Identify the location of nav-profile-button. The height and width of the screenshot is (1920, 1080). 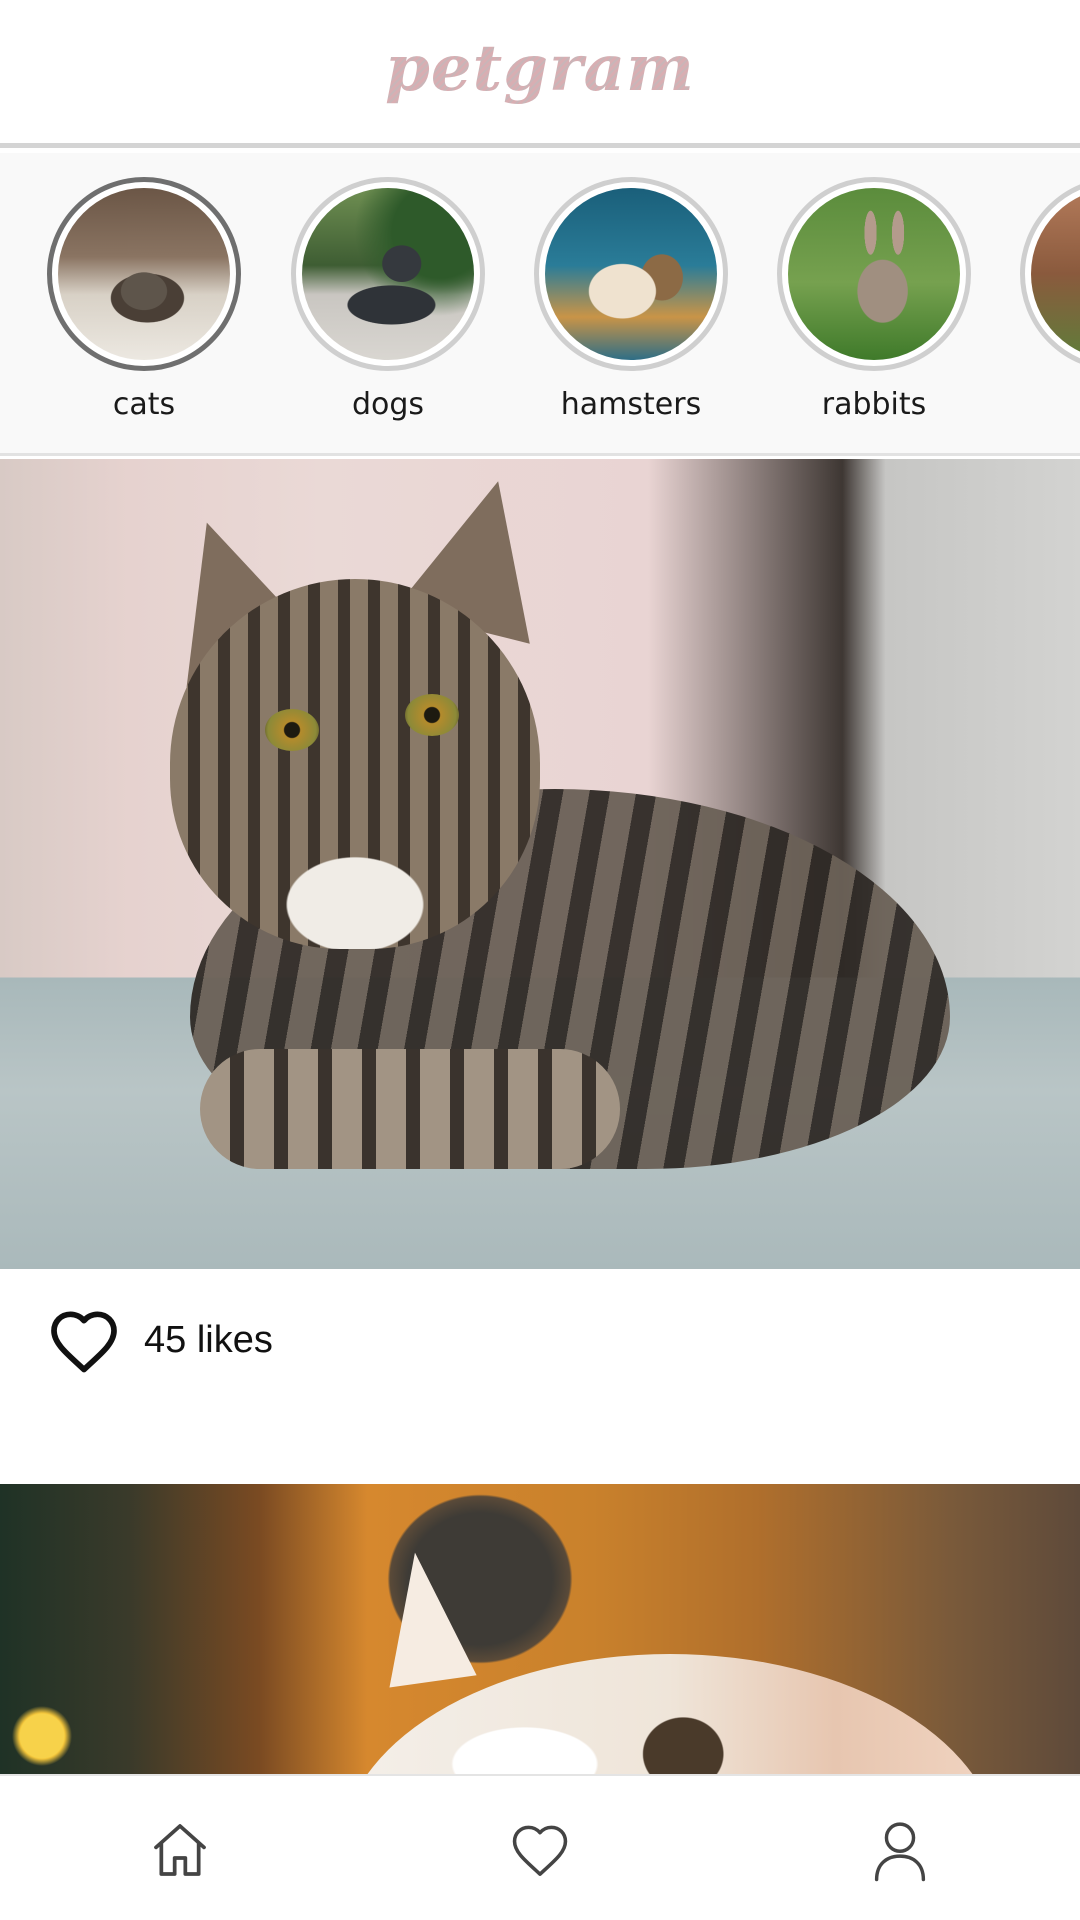
(900, 1850).